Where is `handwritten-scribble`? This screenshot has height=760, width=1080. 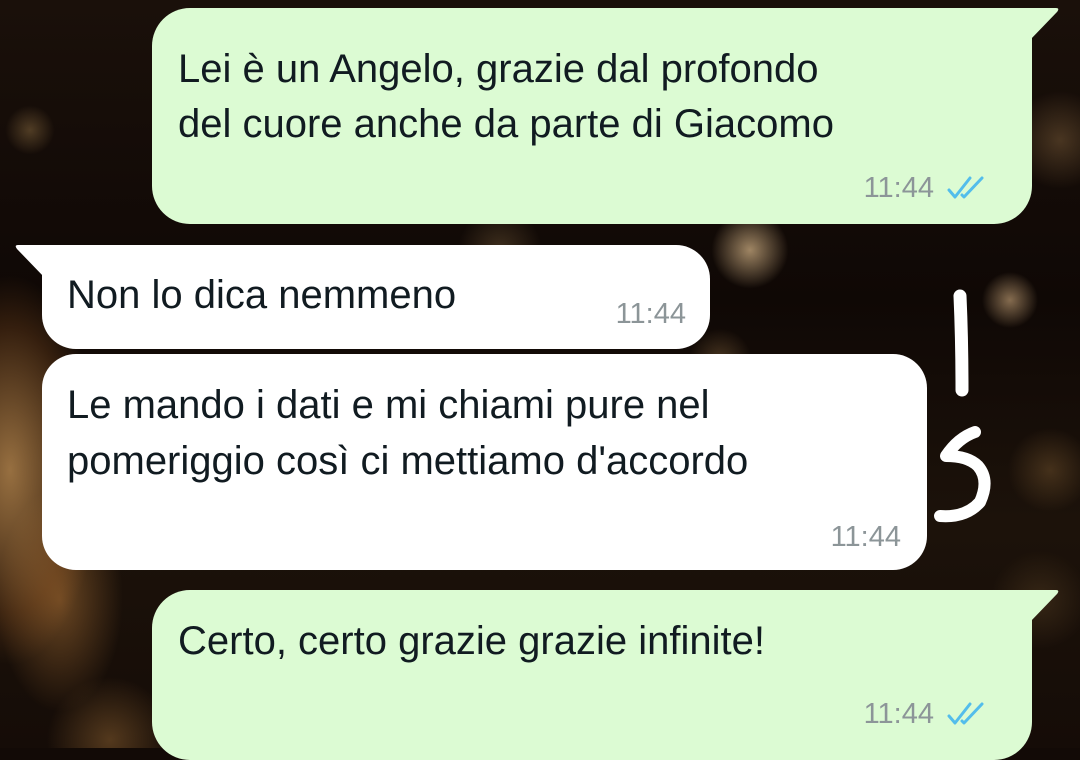 handwritten-scribble is located at coordinates (962, 406).